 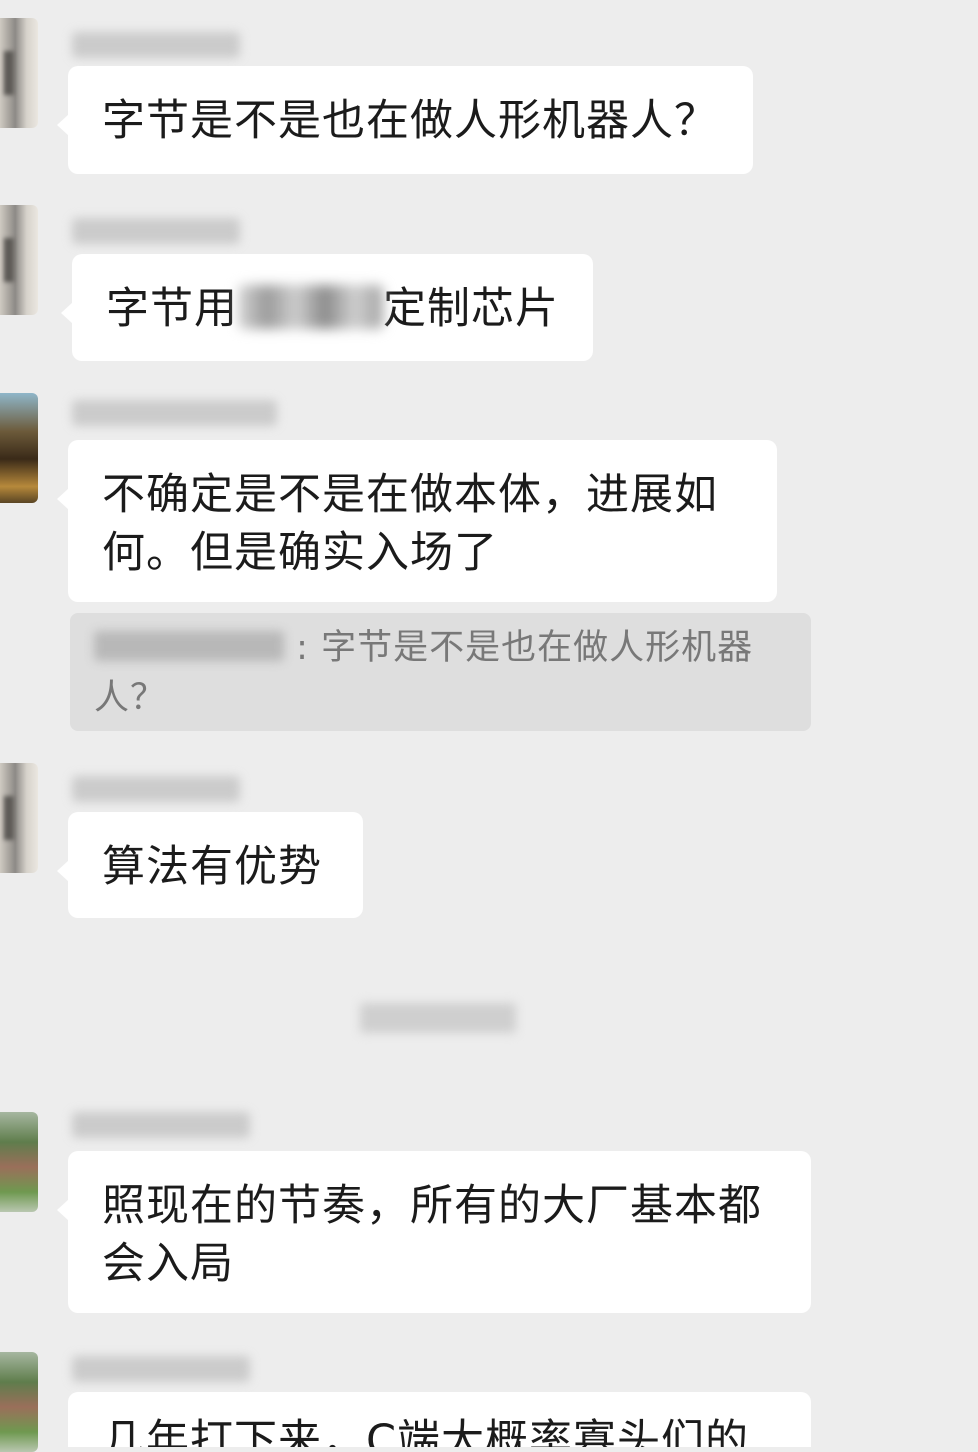 I want to click on quoted-message: : 字节是不是也在做人形机器人？, so click(x=440, y=672).